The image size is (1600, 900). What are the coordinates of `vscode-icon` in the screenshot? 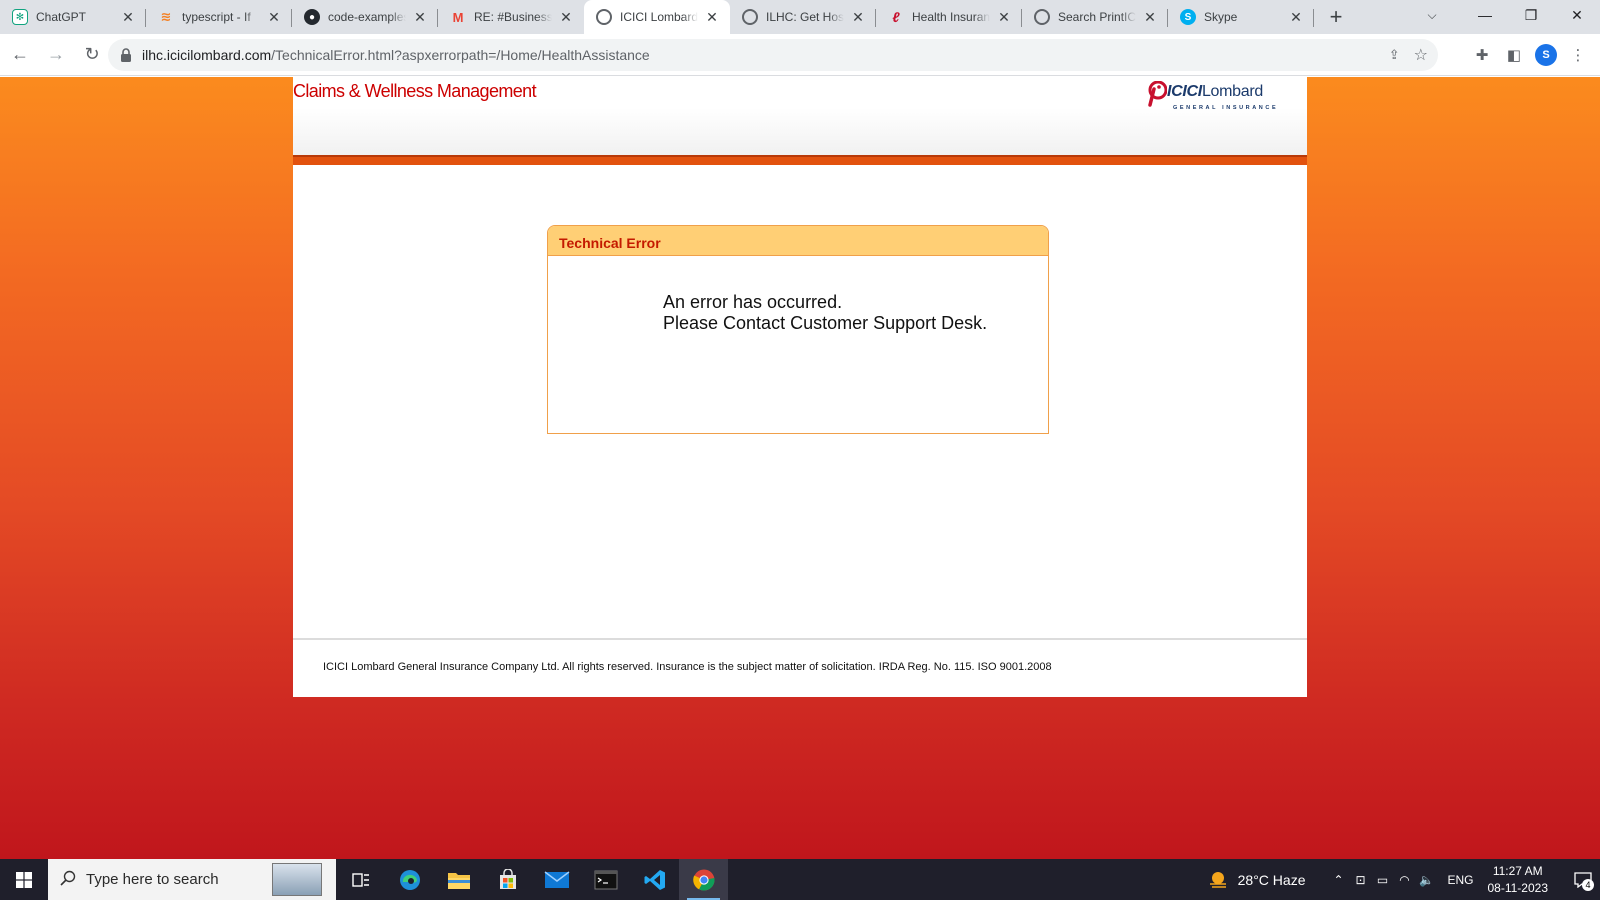 It's located at (654, 879).